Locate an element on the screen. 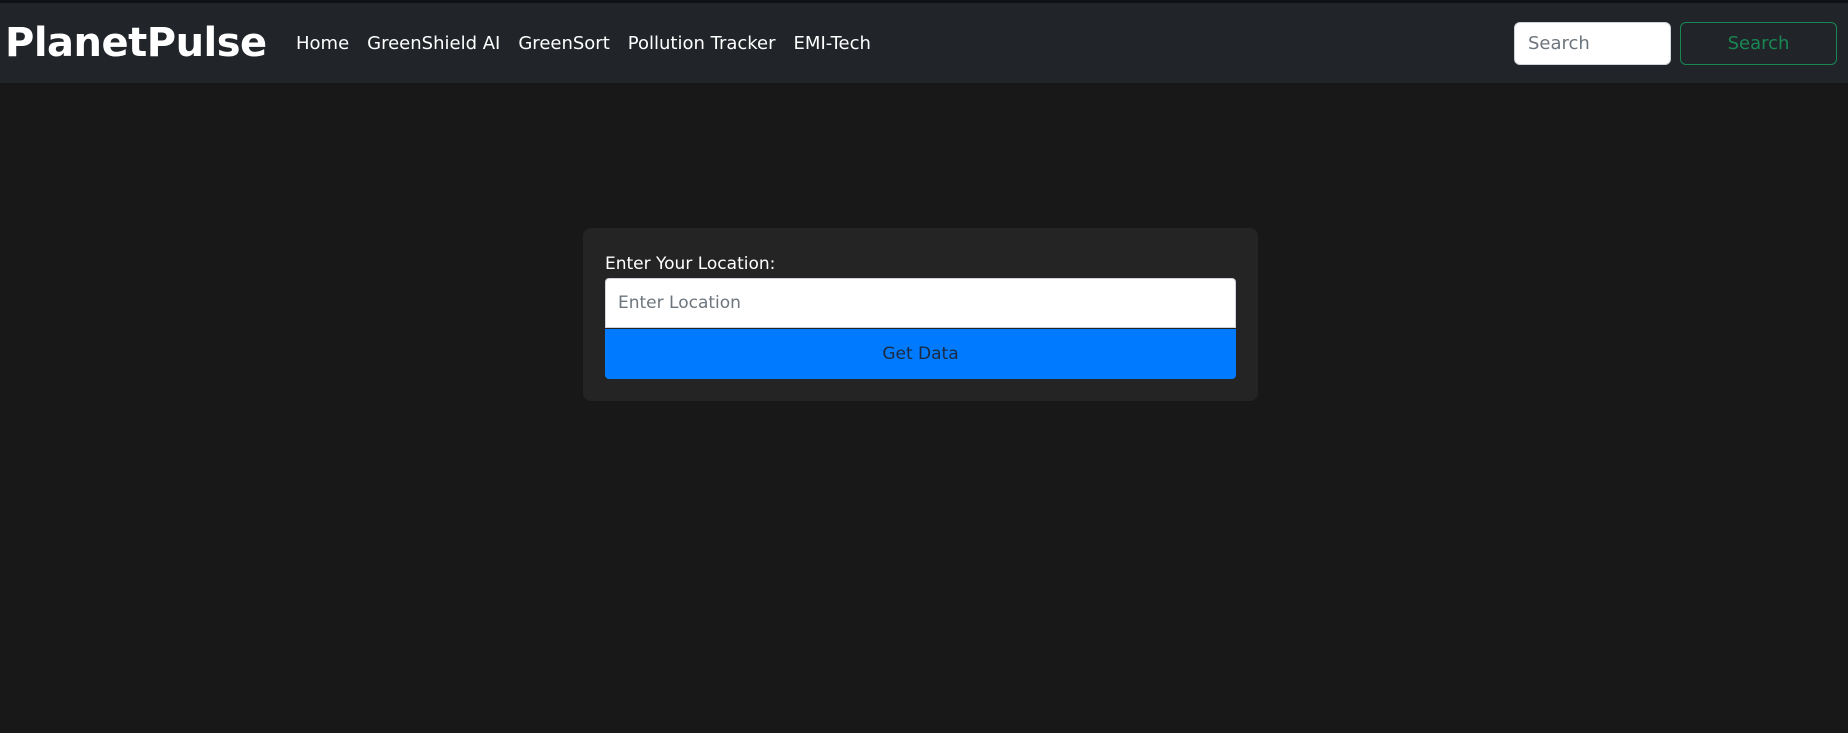 Image resolution: width=1848 pixels, height=733 pixels. nav-link-greensort: GreenSort is located at coordinates (563, 43).